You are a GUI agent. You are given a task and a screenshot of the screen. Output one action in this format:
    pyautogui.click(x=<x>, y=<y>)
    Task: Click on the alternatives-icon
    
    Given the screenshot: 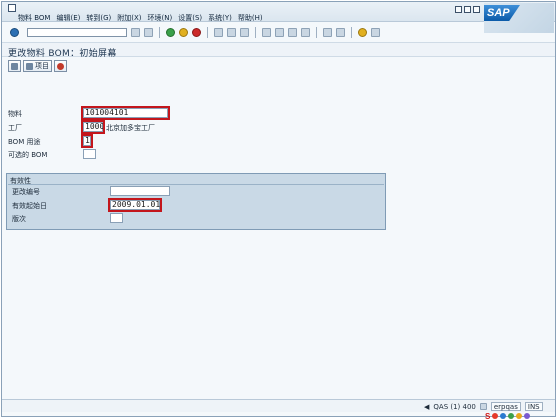 What is the action you would take?
    pyautogui.click(x=60, y=66)
    